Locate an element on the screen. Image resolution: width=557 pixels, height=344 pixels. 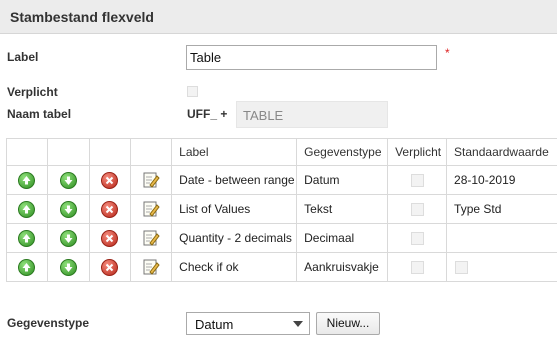
chevron-down-icon is located at coordinates (298, 323).